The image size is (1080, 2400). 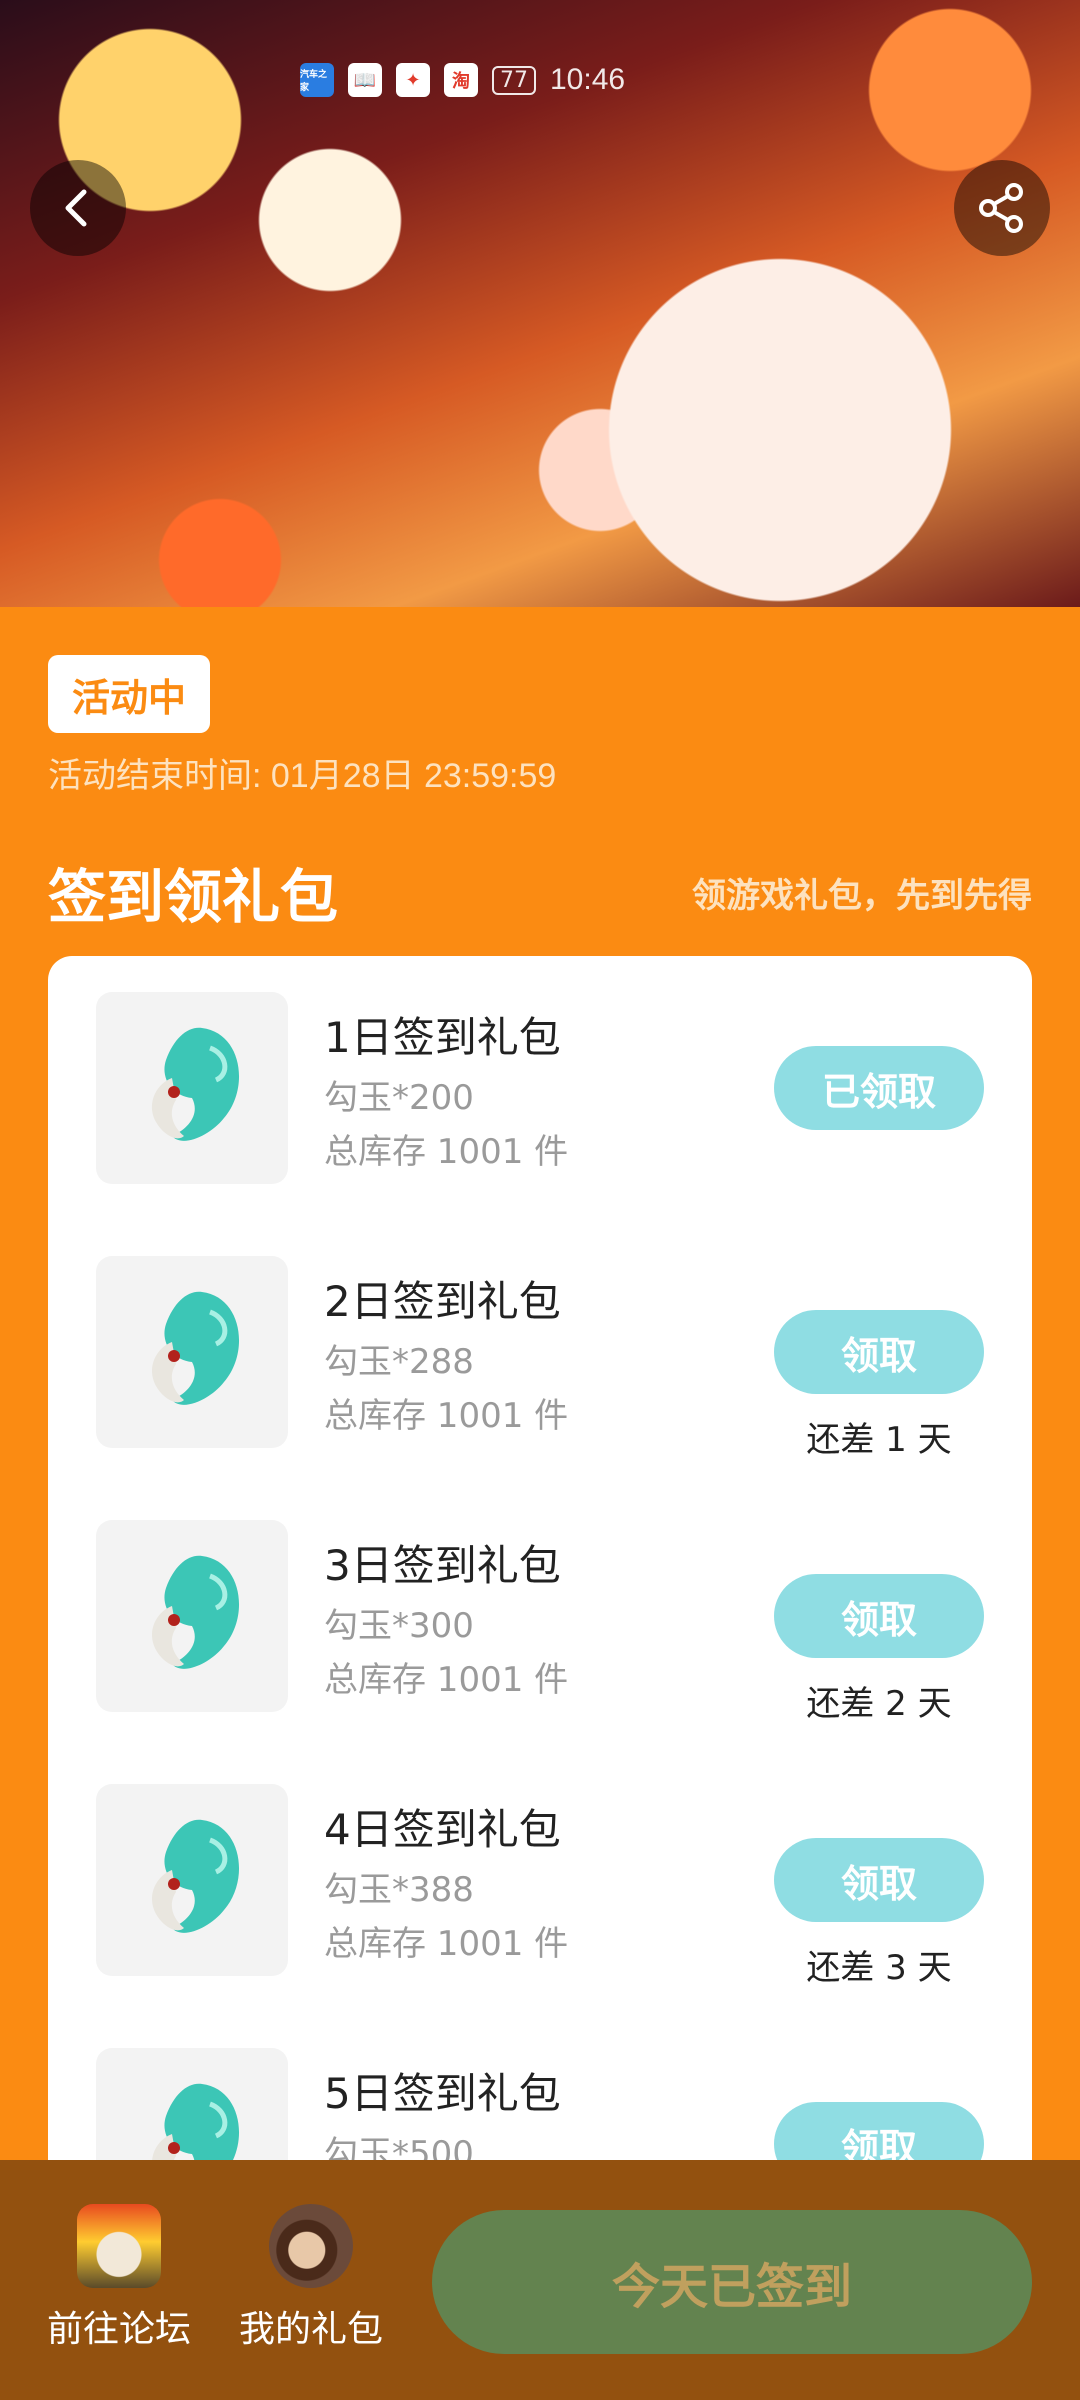 I want to click on status-app-icon: 淘, so click(x=461, y=80).